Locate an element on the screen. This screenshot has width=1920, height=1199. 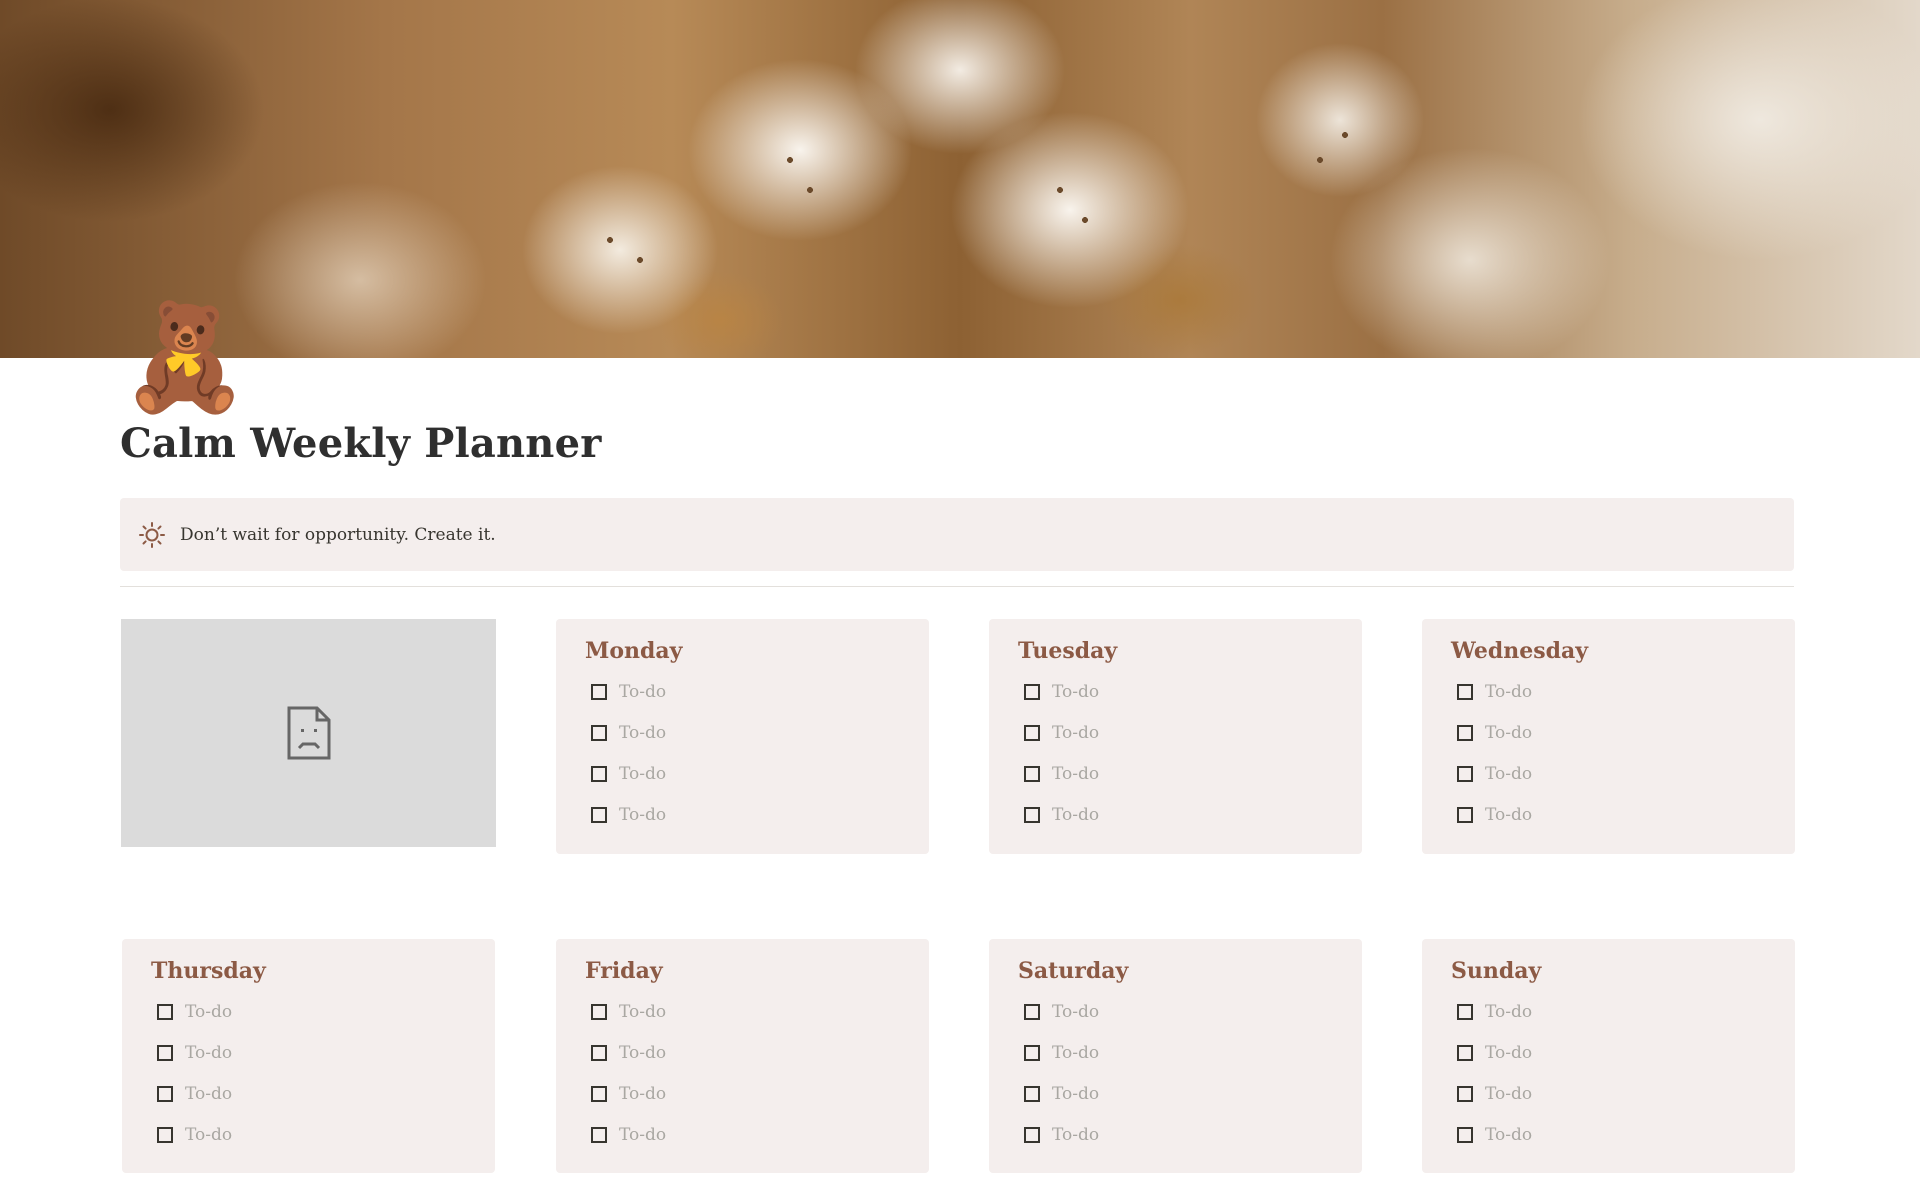
day-card-friday: Friday To-do To-do To-do To-do is located at coordinates (742, 1056).